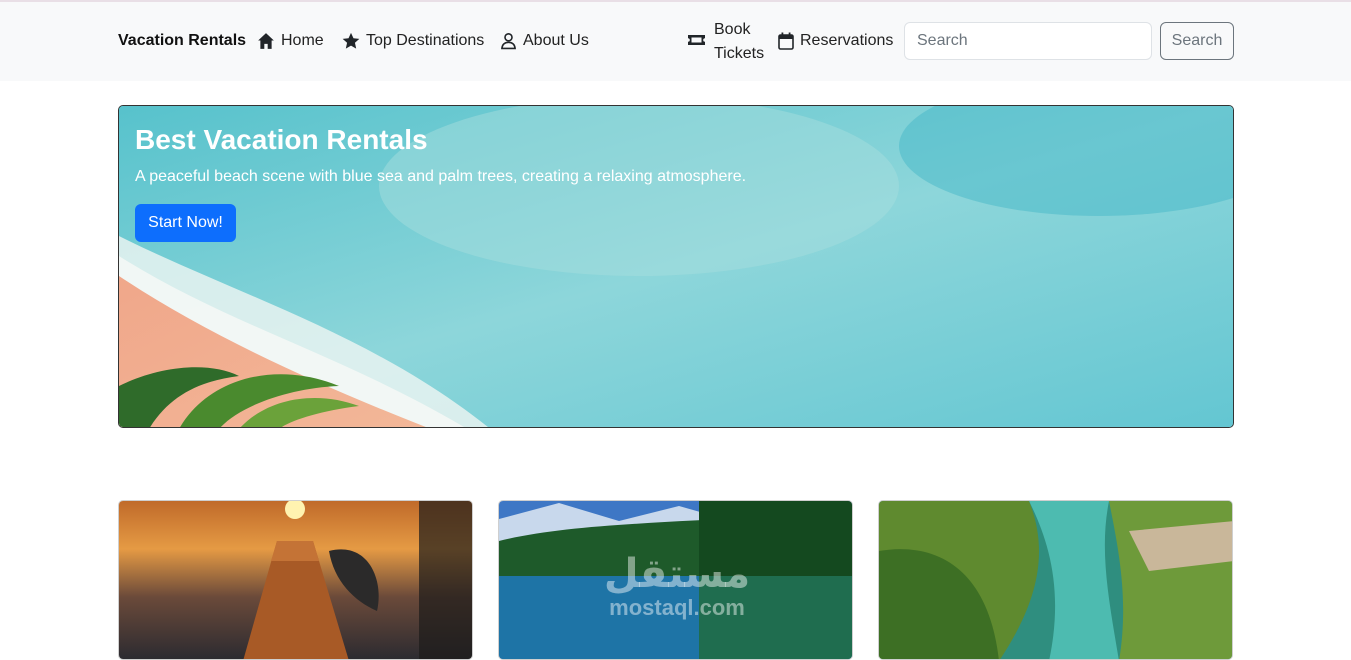  Describe the element at coordinates (185, 223) in the screenshot. I see `start-now-button: Start Now!` at that location.